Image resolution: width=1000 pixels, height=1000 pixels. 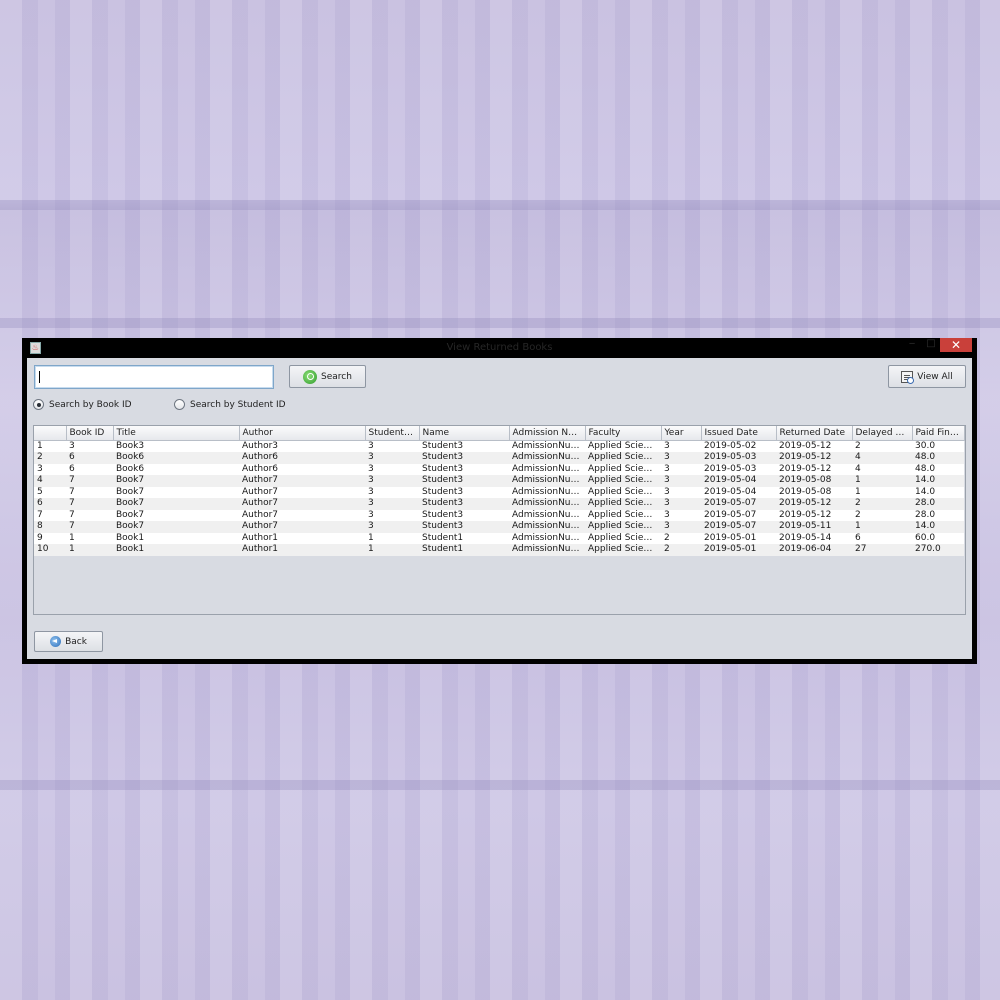 I want to click on minimize-button: ‒, so click(x=912, y=345).